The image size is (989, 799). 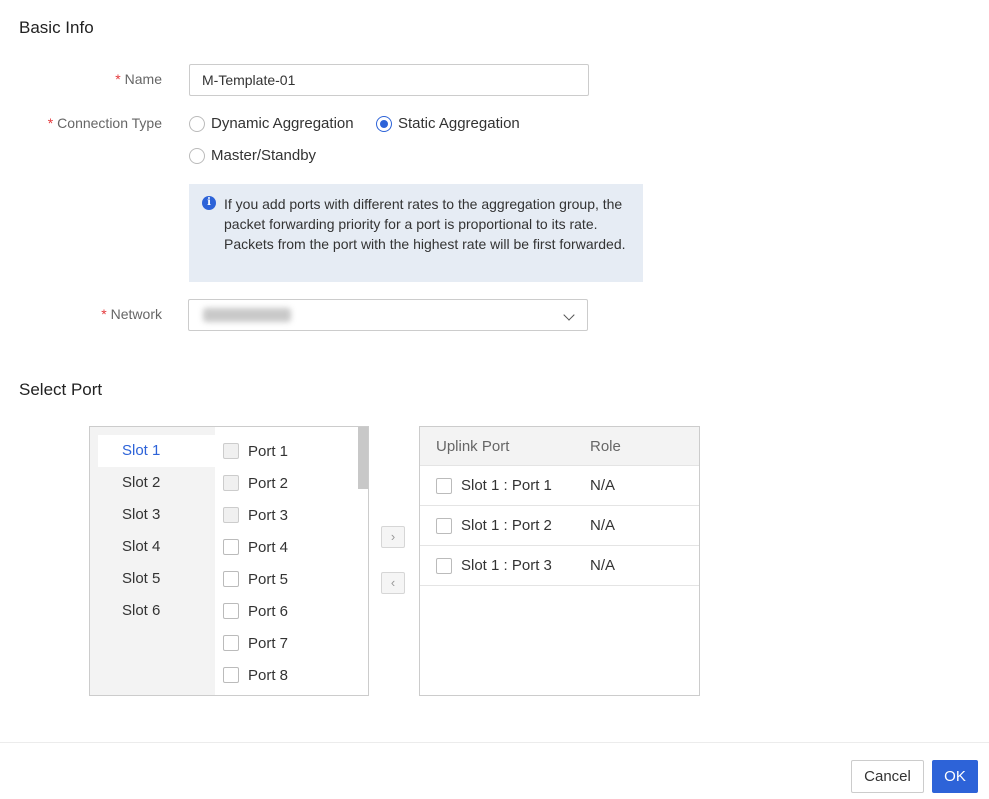 I want to click on radio-label: Dynamic Aggregation, so click(x=282, y=123).